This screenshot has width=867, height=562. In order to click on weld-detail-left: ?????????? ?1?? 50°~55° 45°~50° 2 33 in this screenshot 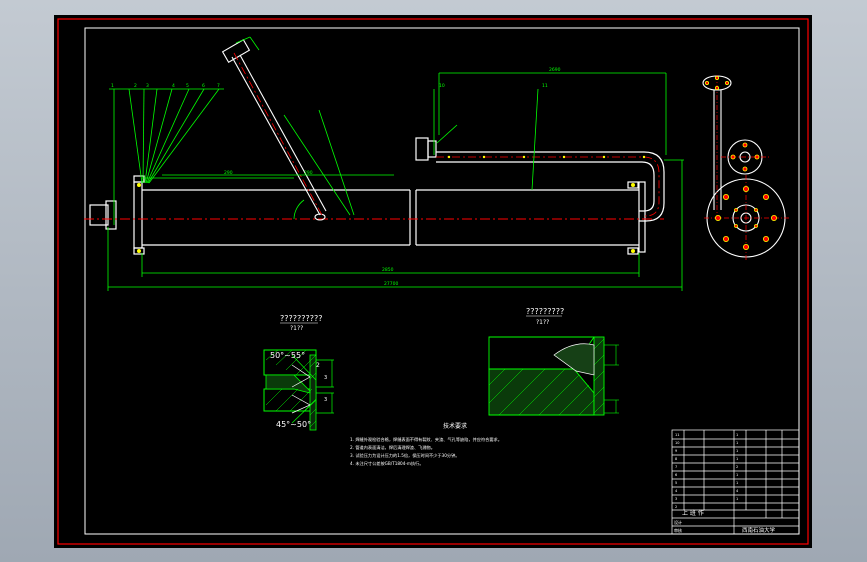, I will do `click(298, 372)`.